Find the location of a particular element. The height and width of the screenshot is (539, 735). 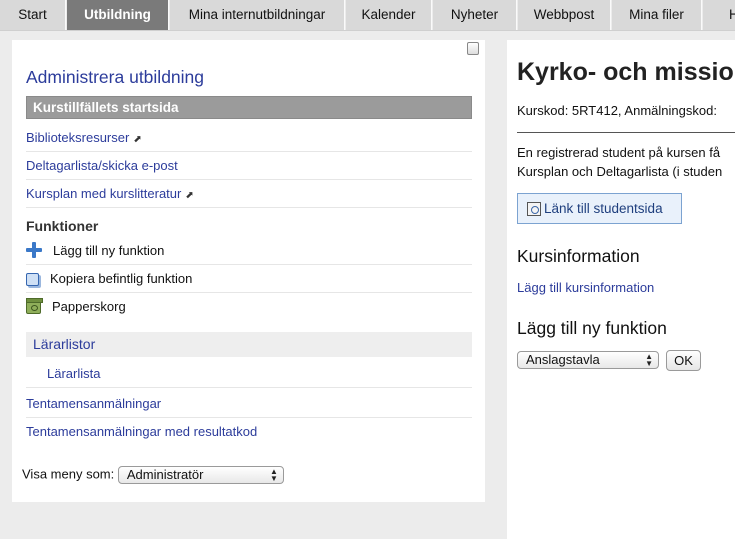

menu-role-value: Administratör is located at coordinates (165, 474).